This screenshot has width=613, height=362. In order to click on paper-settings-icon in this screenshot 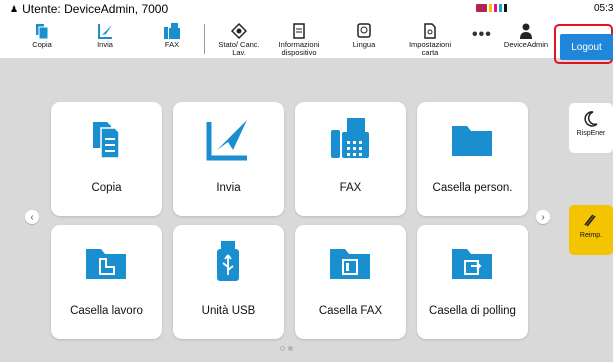, I will do `click(430, 31)`.